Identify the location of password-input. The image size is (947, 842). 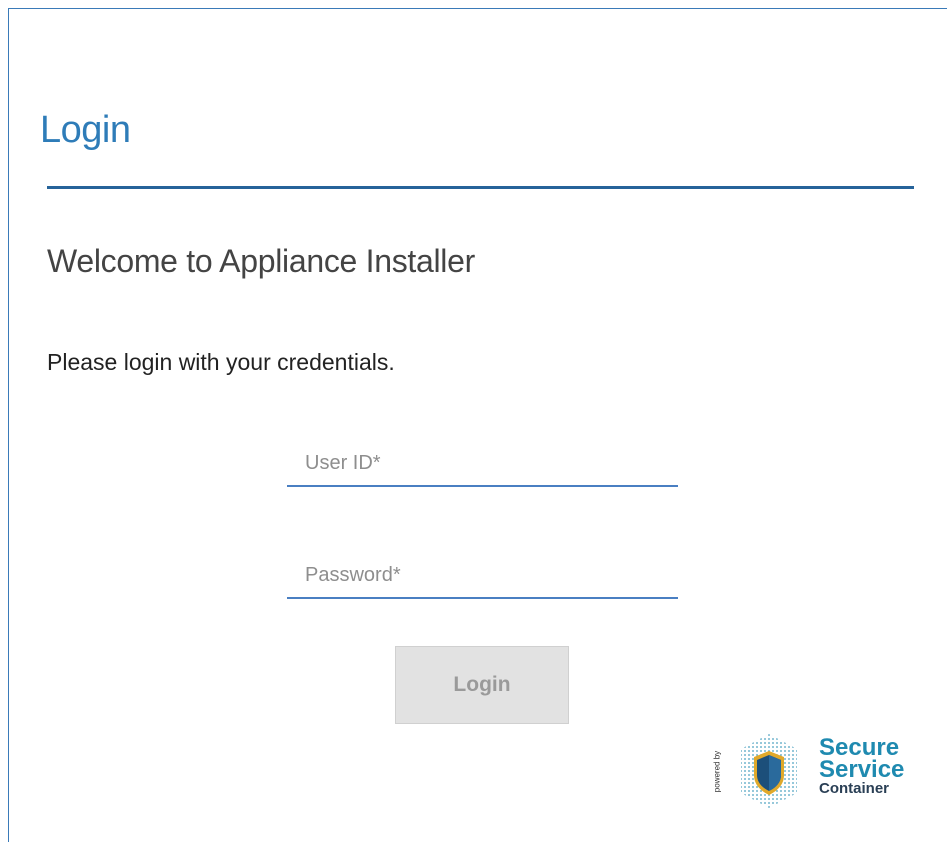
(482, 575).